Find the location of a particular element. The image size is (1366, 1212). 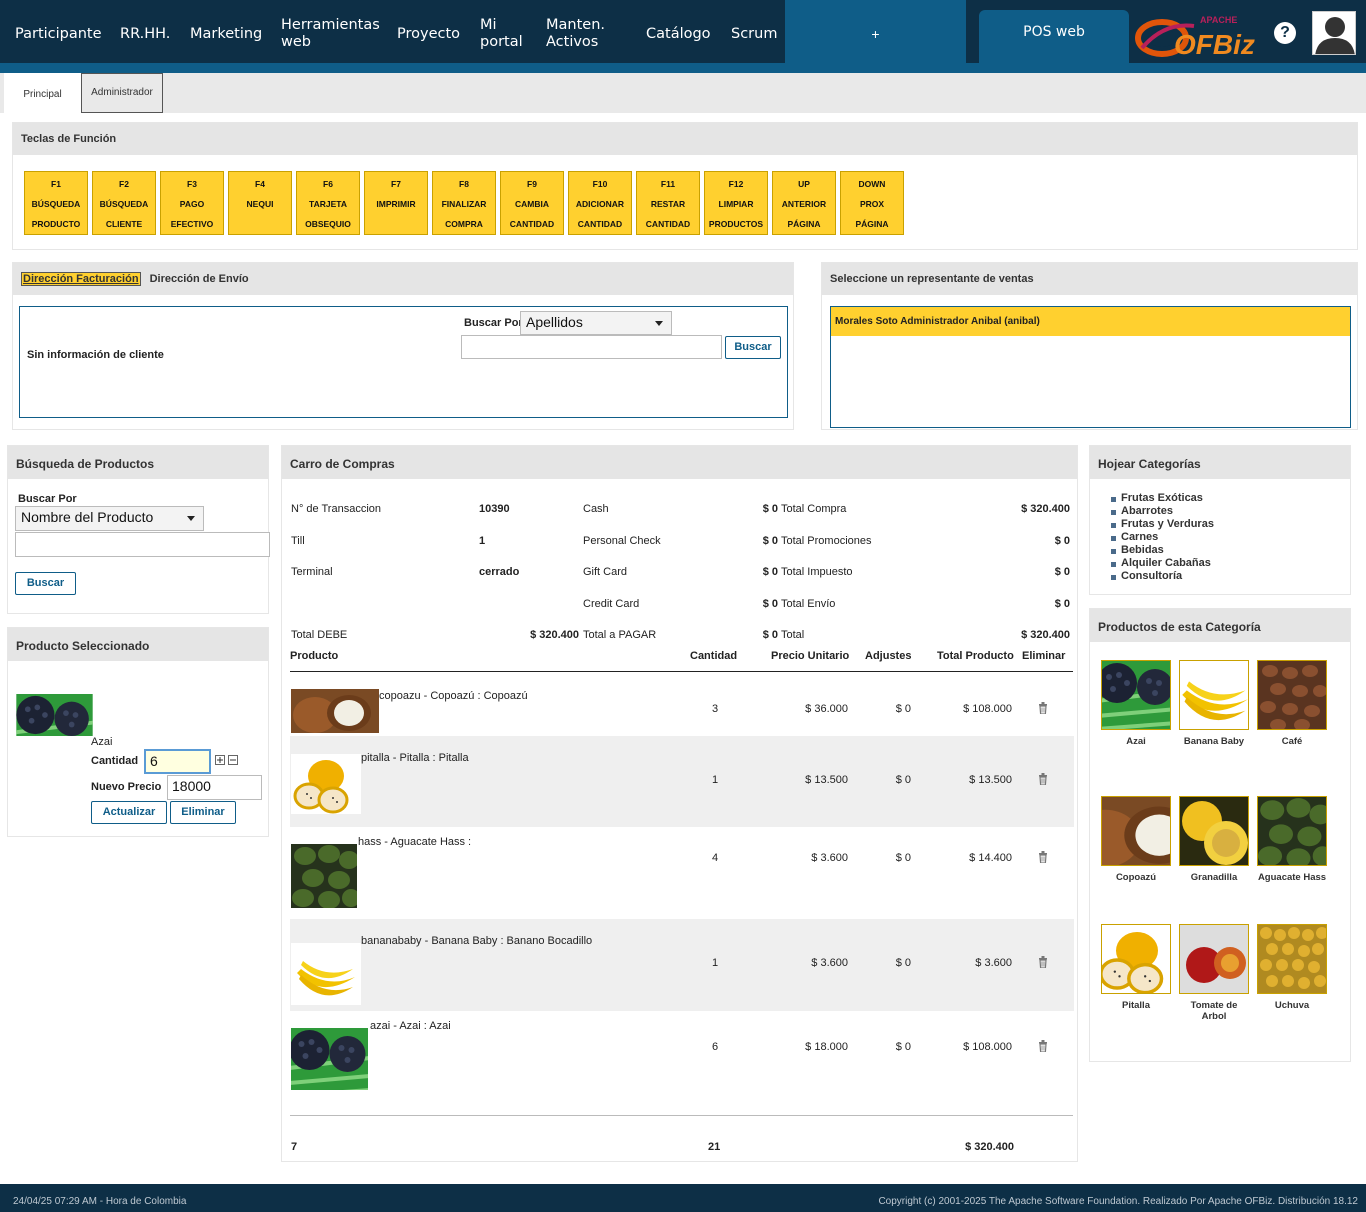

total-label: Total Compra is located at coordinates (814, 509).